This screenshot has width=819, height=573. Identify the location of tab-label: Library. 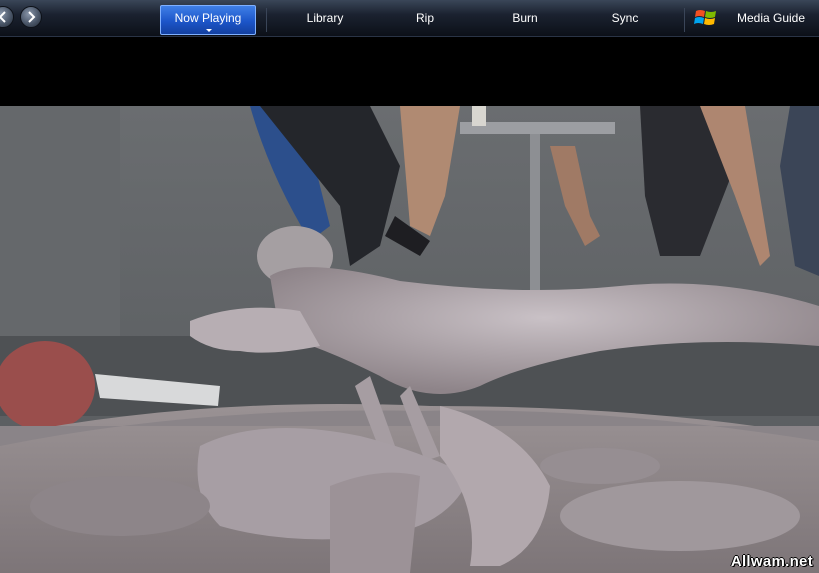
(325, 18).